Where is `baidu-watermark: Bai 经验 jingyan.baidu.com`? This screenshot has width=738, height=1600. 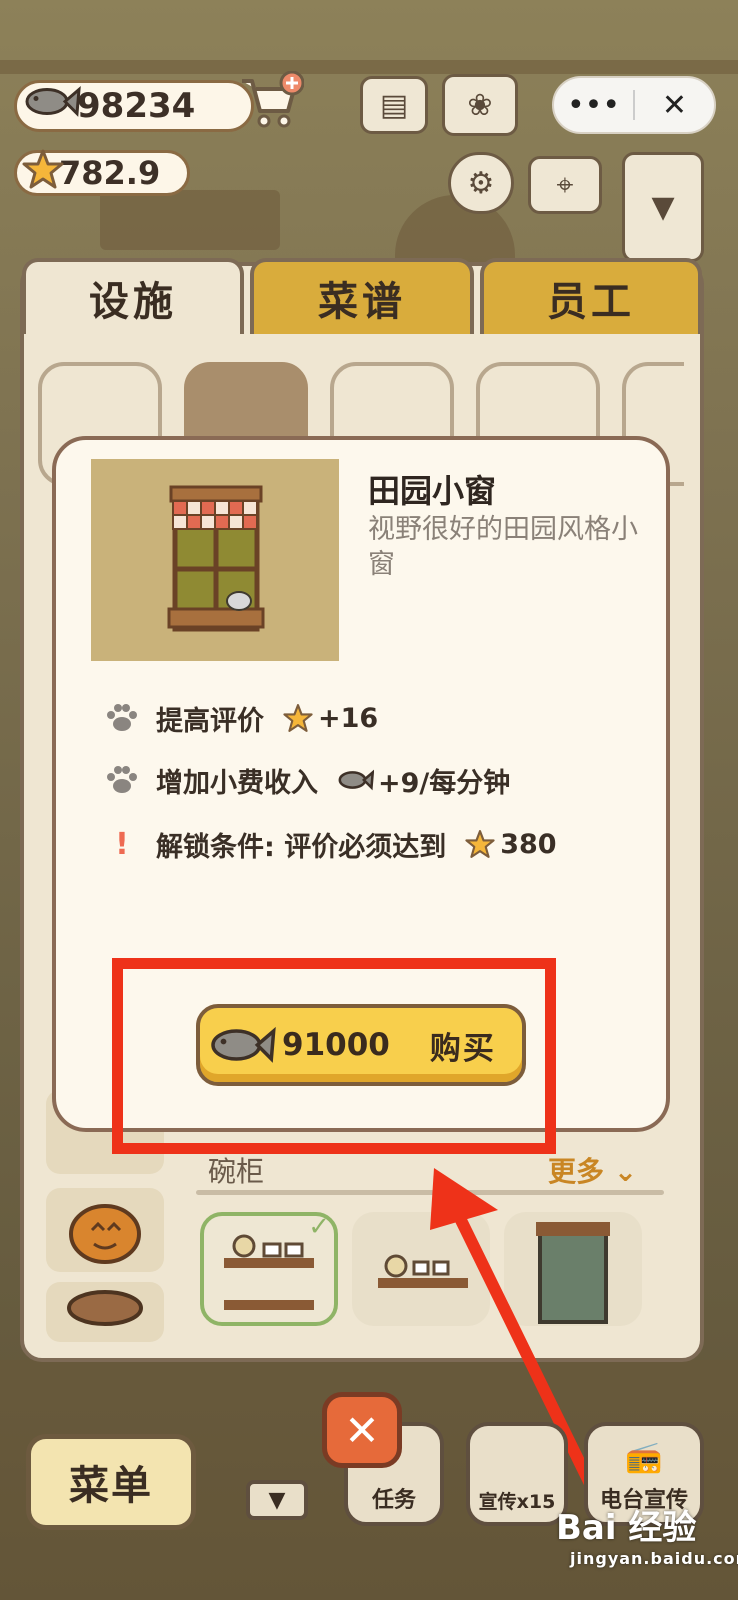
baidu-watermark: Bai 经验 jingyan.baidu.com is located at coordinates (647, 1534).